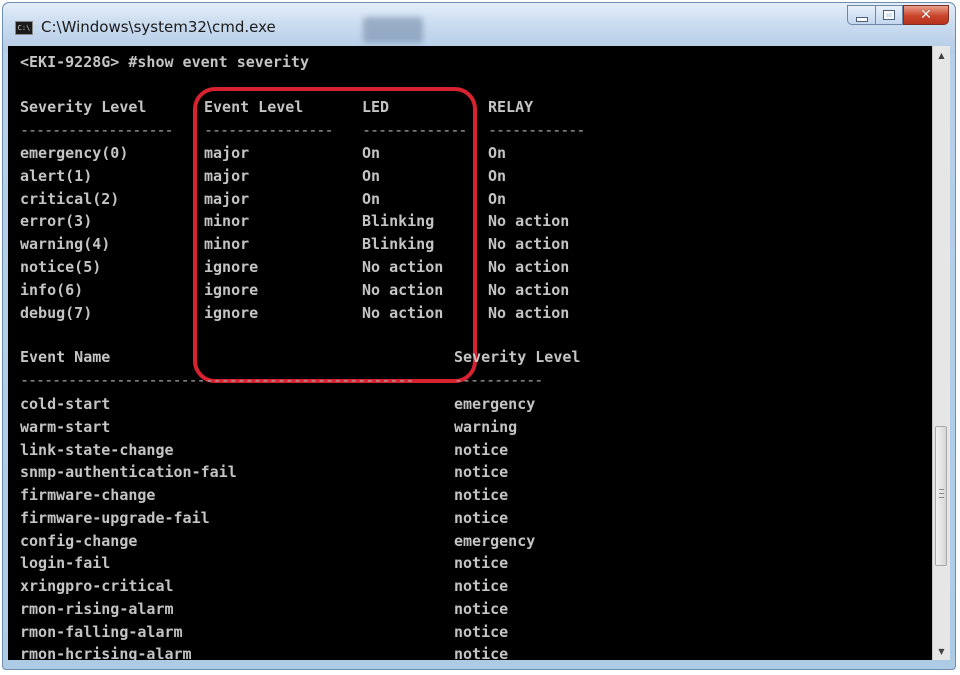  I want to click on event-table-cell: firmware-change, so click(88, 495).